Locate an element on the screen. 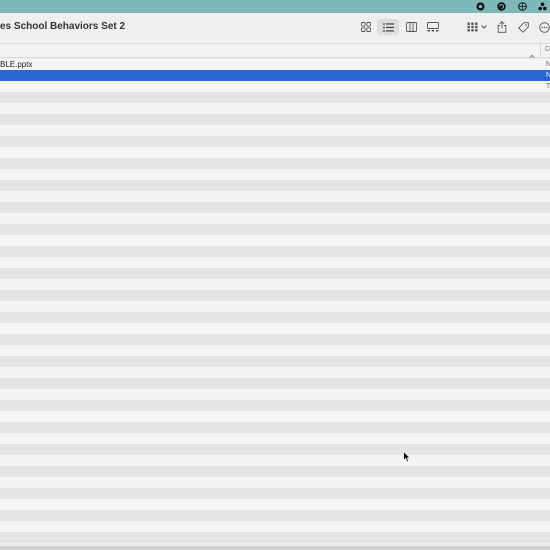 This screenshot has width=550, height=550. globe-icon is located at coordinates (522, 6).